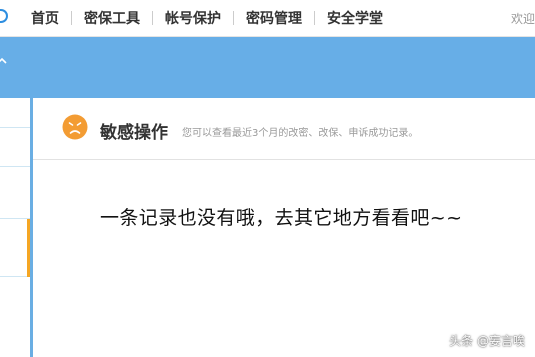 Image resolution: width=535 pixels, height=357 pixels. What do you see at coordinates (112, 18) in the screenshot?
I see `nav-item-security-tools: 密保工具` at bounding box center [112, 18].